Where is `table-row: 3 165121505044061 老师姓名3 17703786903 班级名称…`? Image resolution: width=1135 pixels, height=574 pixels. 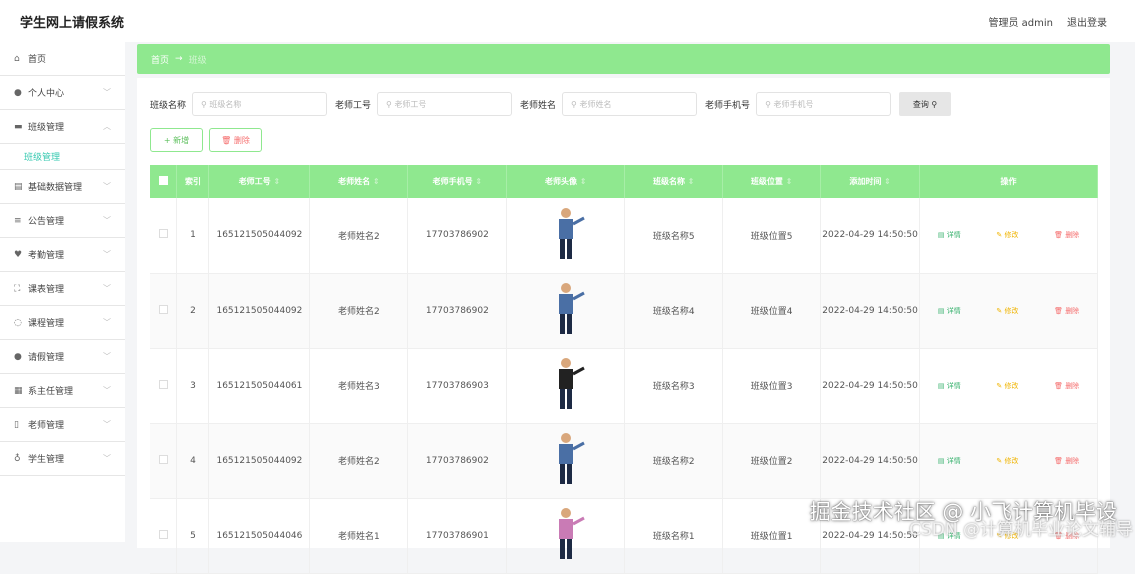
table-row: 3 165121505044061 老师姓名3 17703786903 班级名称… is located at coordinates (624, 386).